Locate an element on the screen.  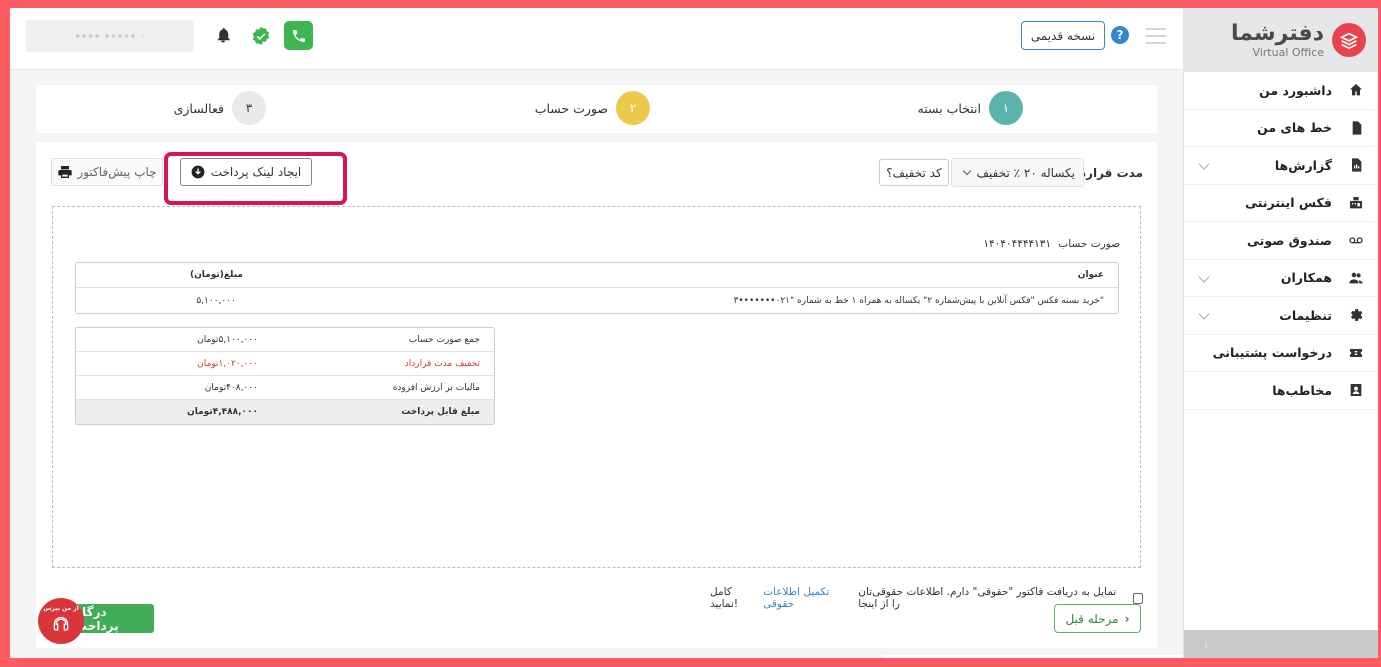
print-label: چاپ پیش‌فاکتور is located at coordinates (117, 172).